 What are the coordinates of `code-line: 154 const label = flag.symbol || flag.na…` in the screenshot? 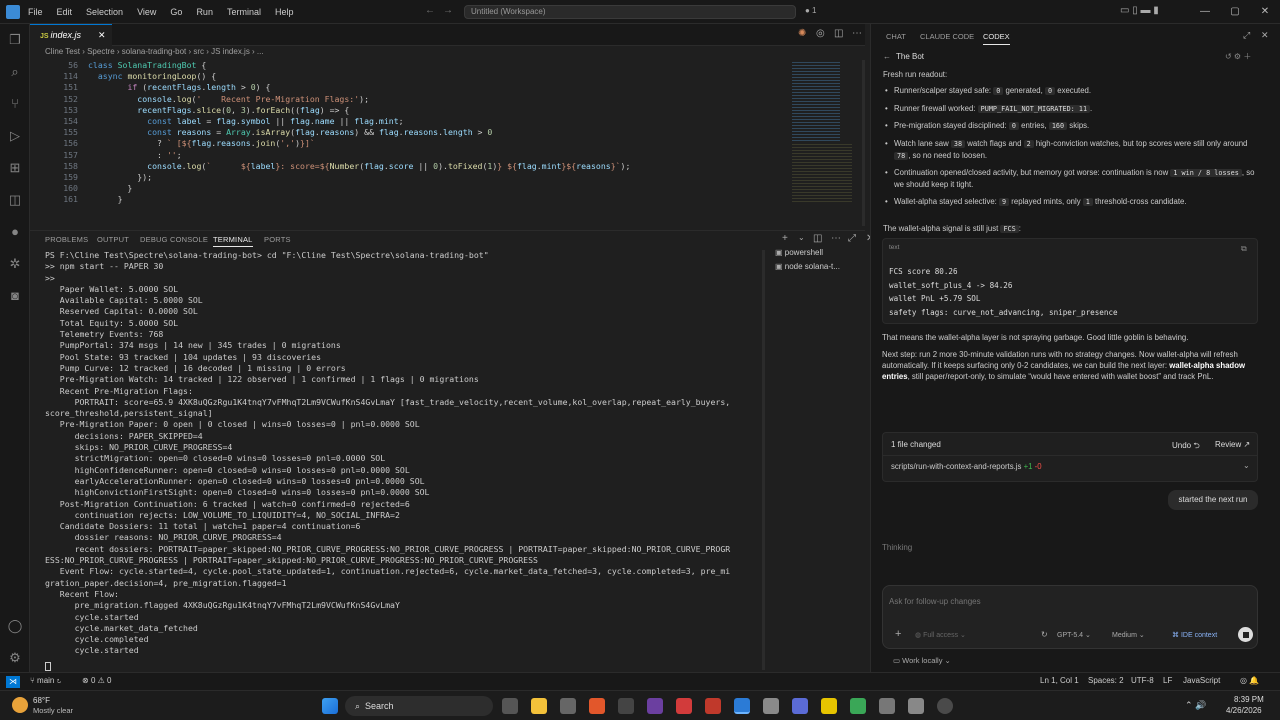 It's located at (410, 121).